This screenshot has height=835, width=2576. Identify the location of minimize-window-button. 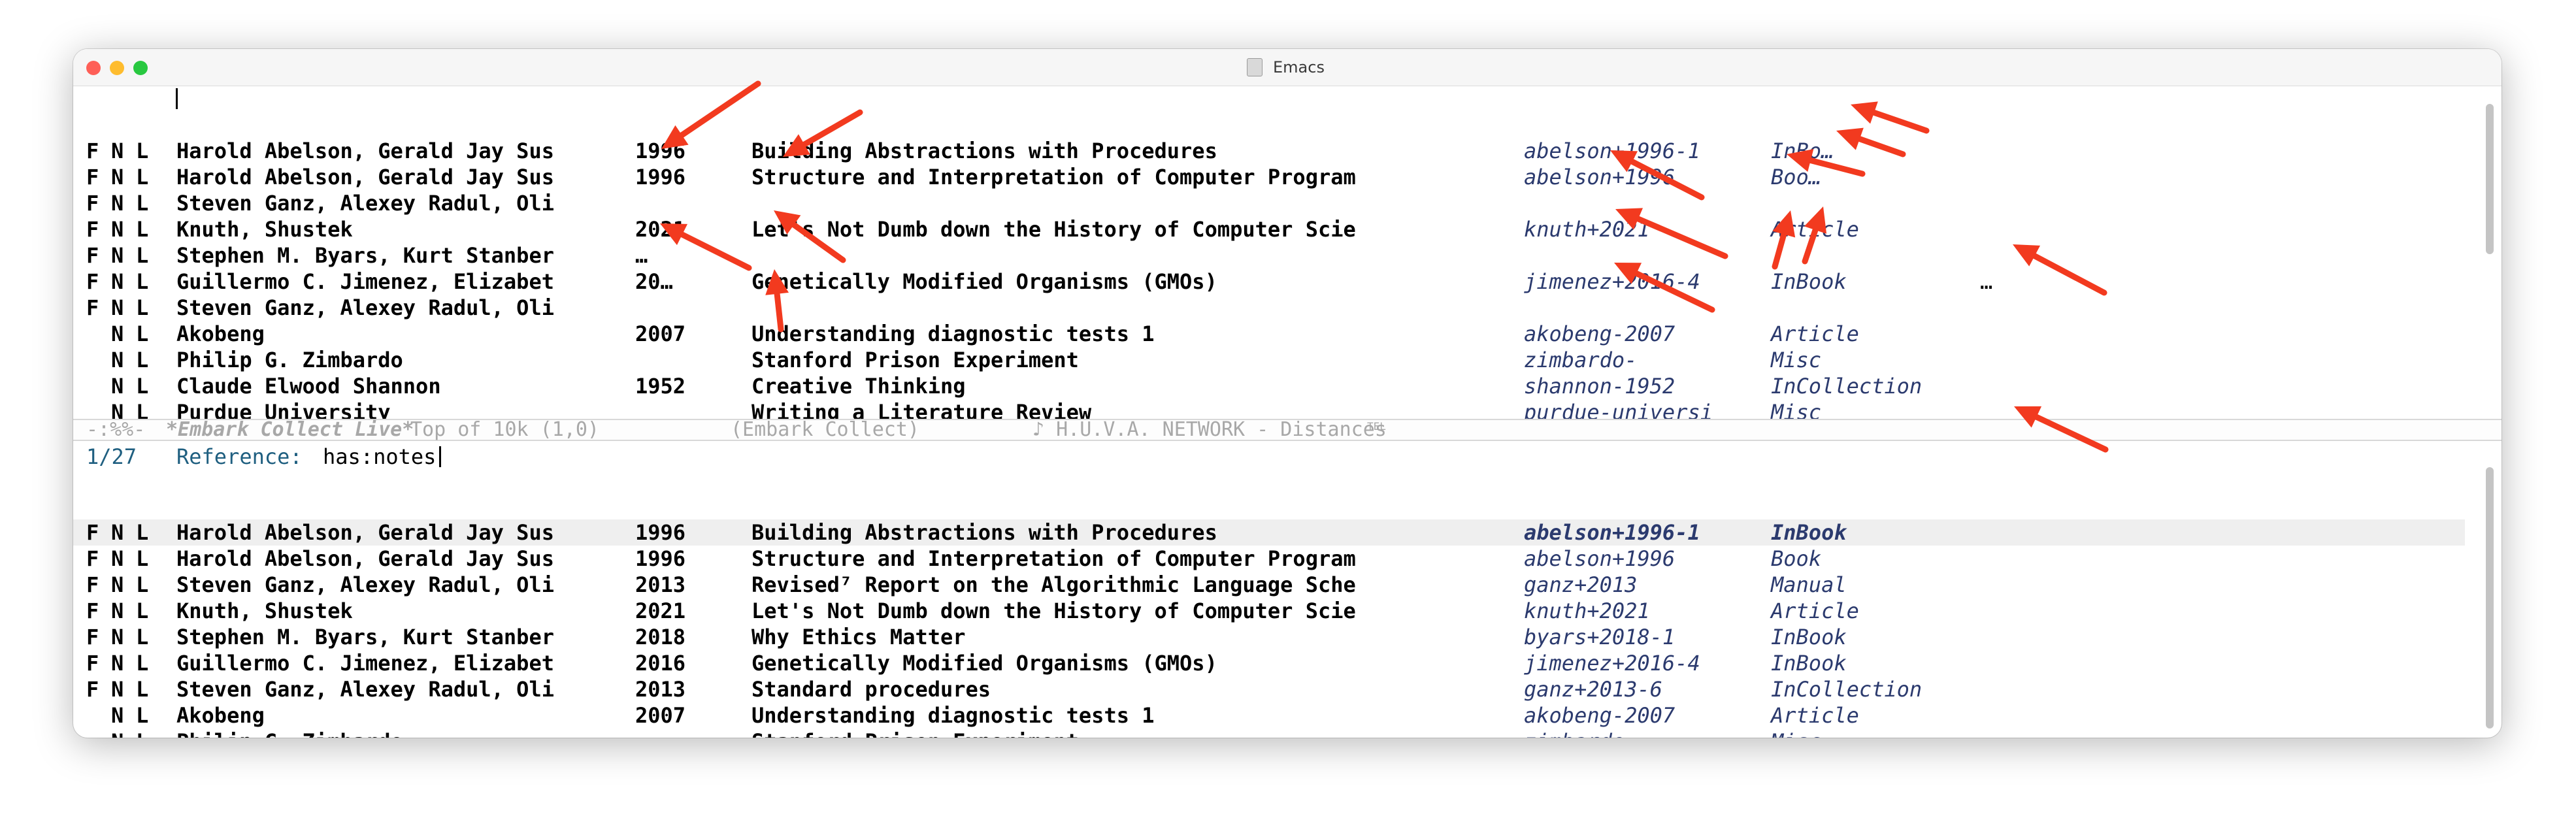
(117, 68).